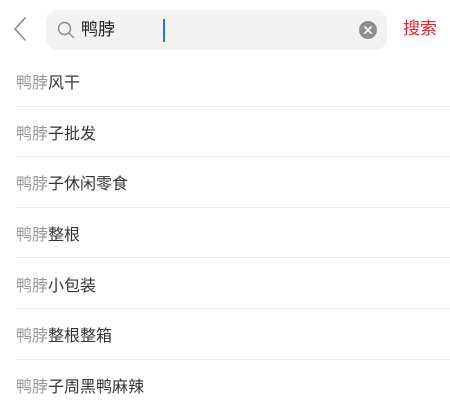 This screenshot has width=450, height=409. I want to click on chevron-left-icon, so click(20, 29).